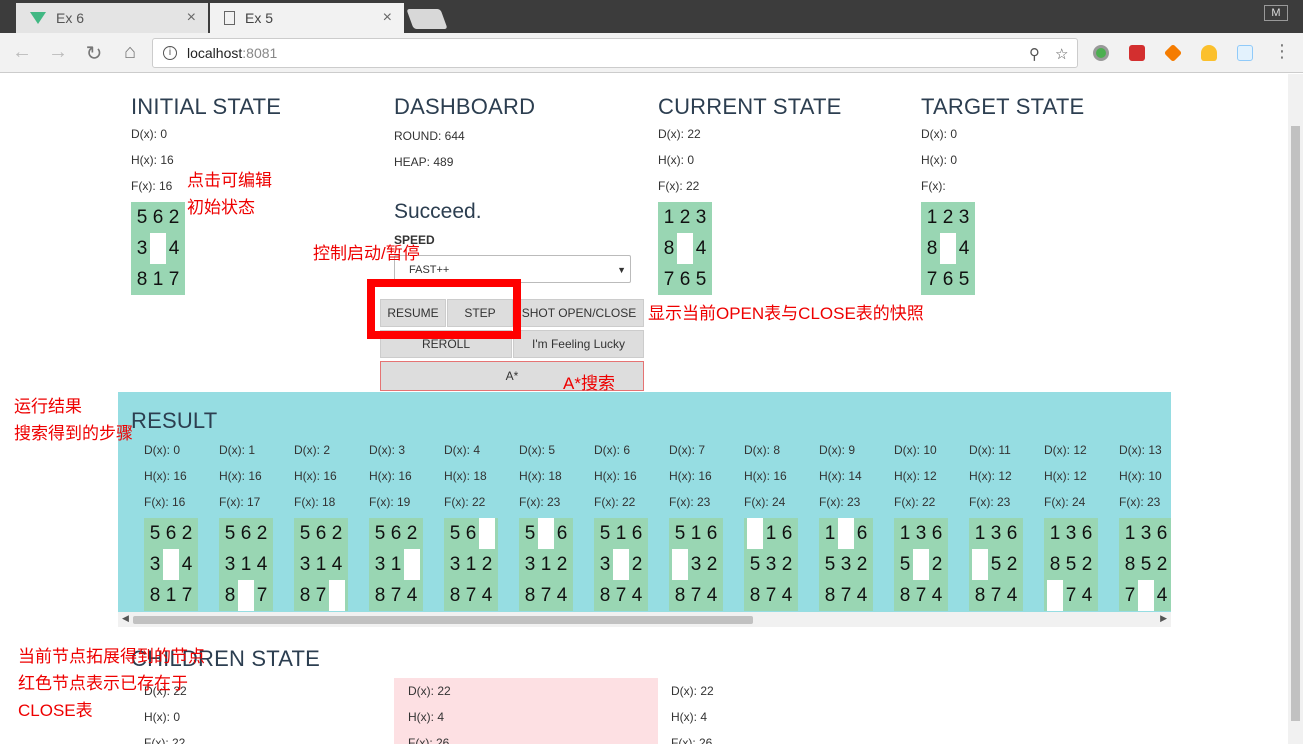 The width and height of the screenshot is (1303, 744). What do you see at coordinates (387, 450) in the screenshot?
I see `step-d: D(x): 3` at bounding box center [387, 450].